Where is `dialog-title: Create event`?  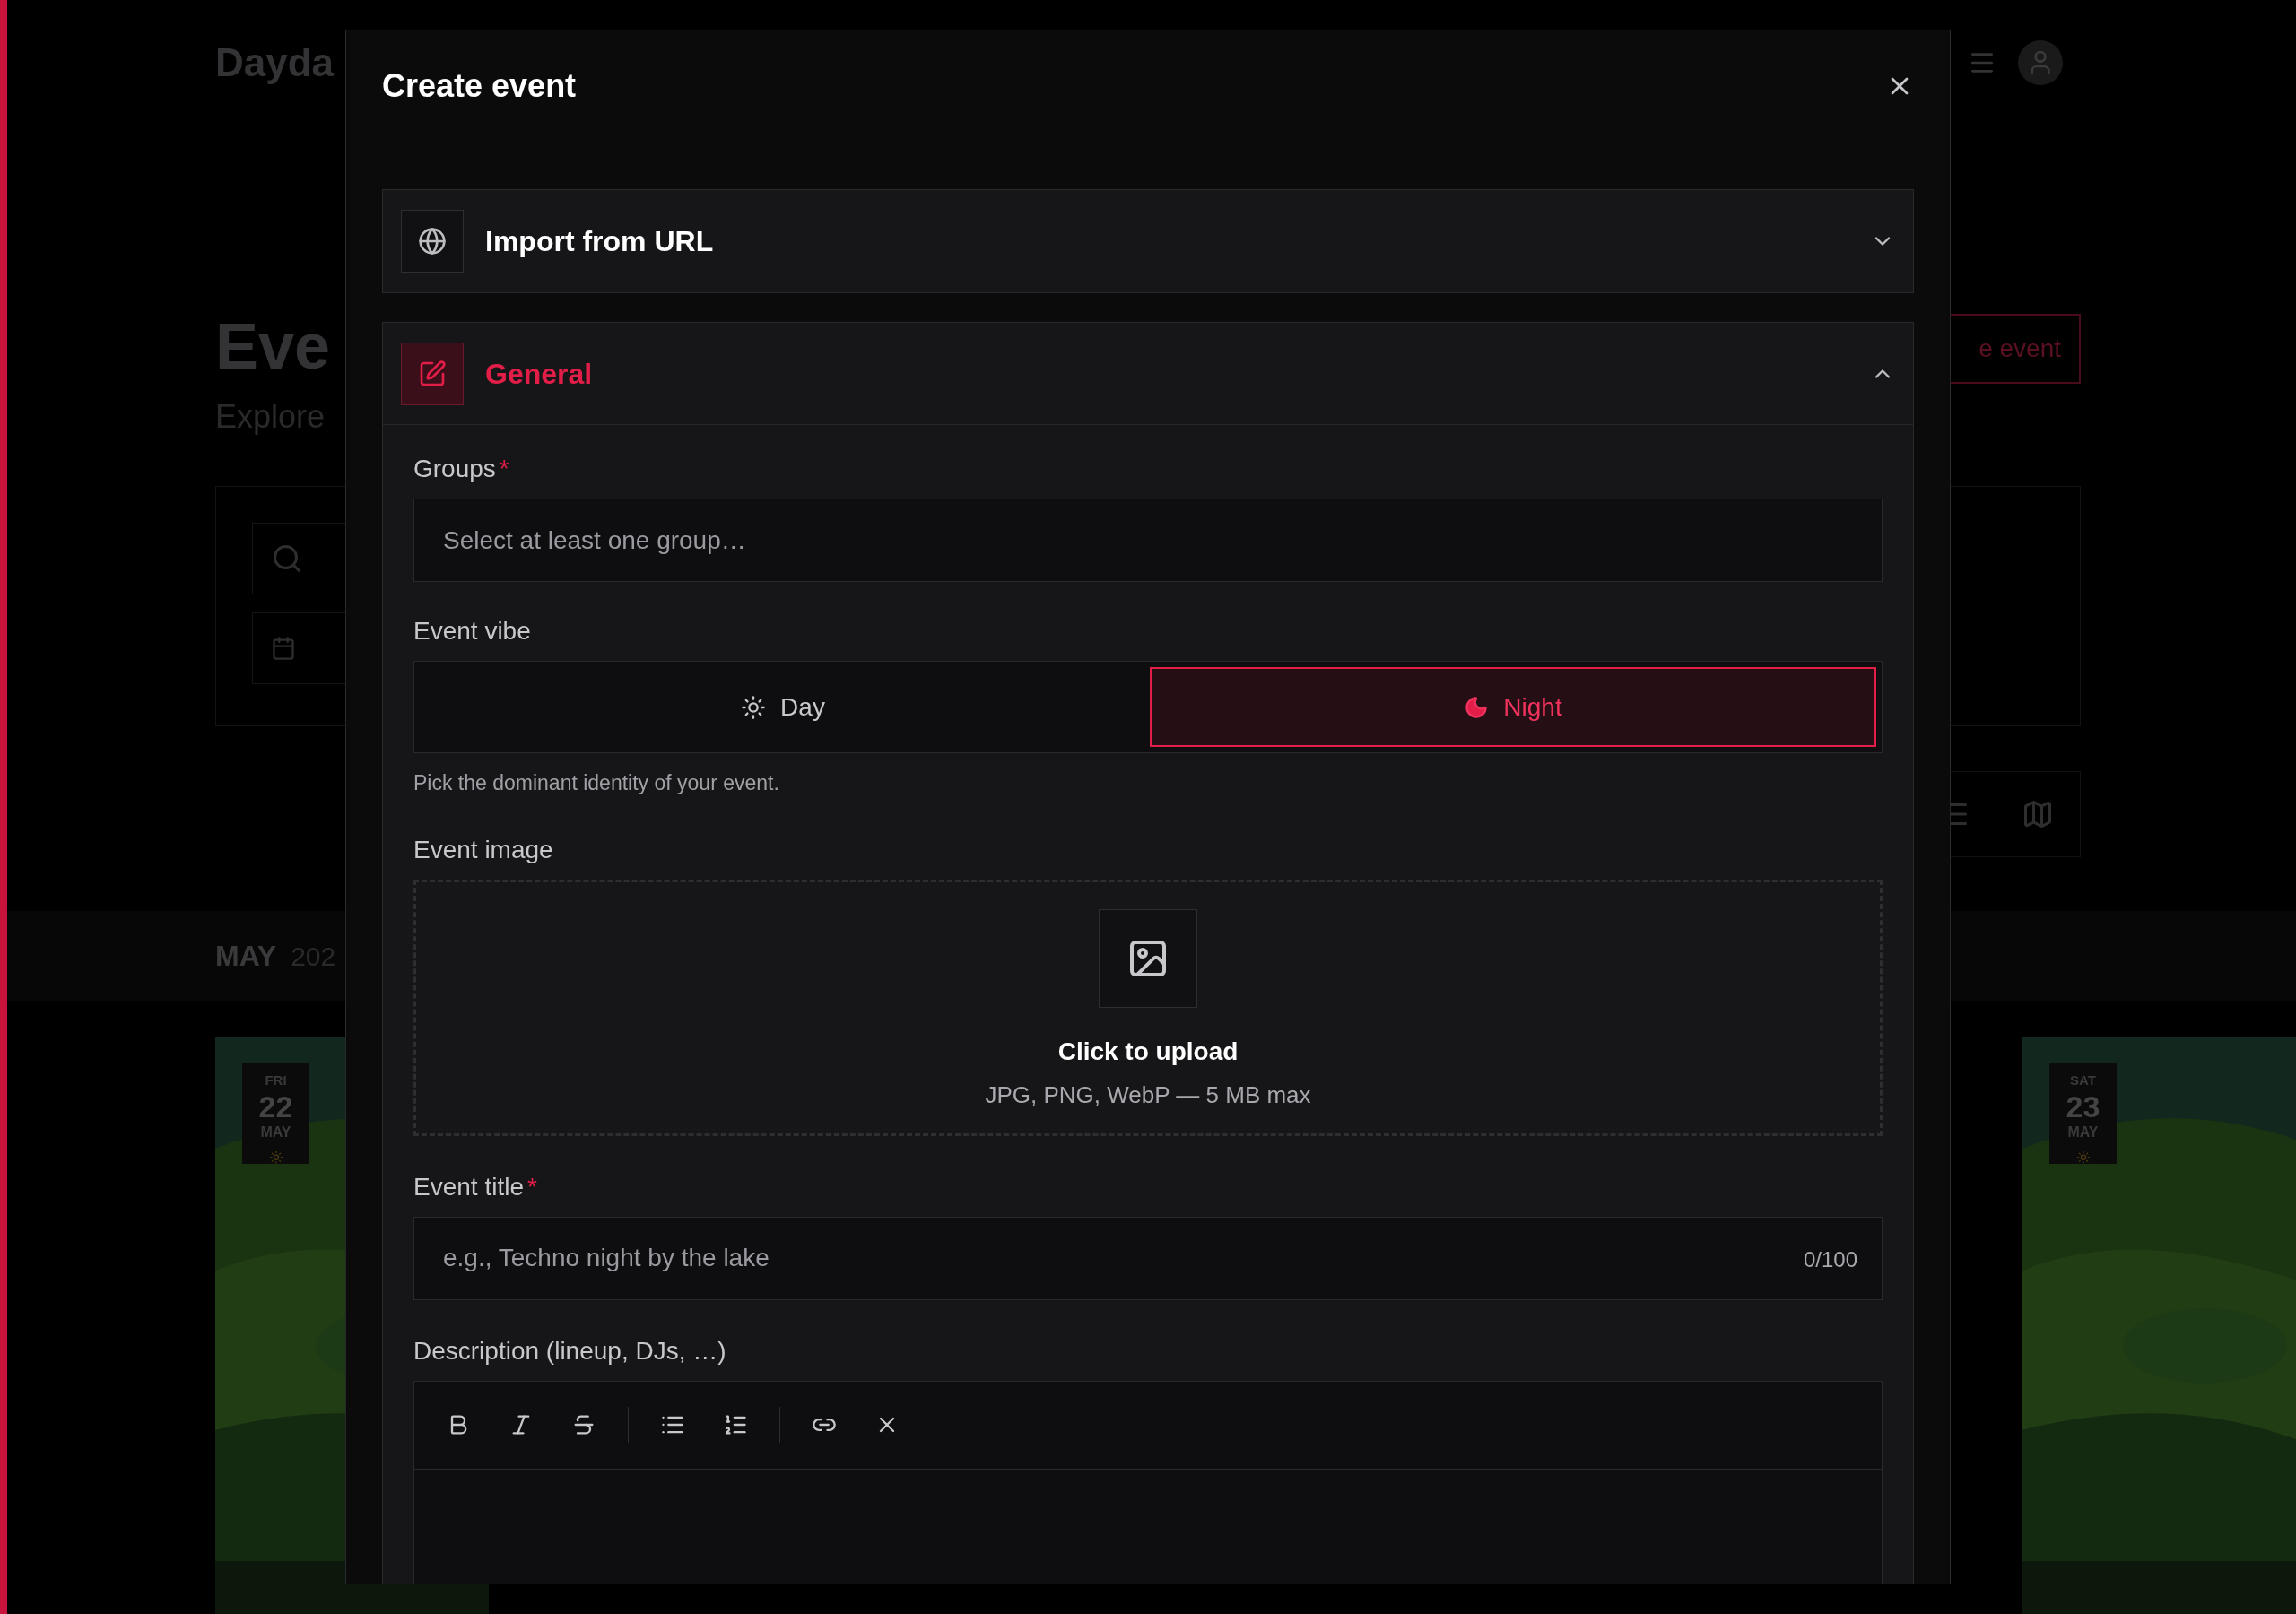
dialog-title: Create event is located at coordinates (479, 86).